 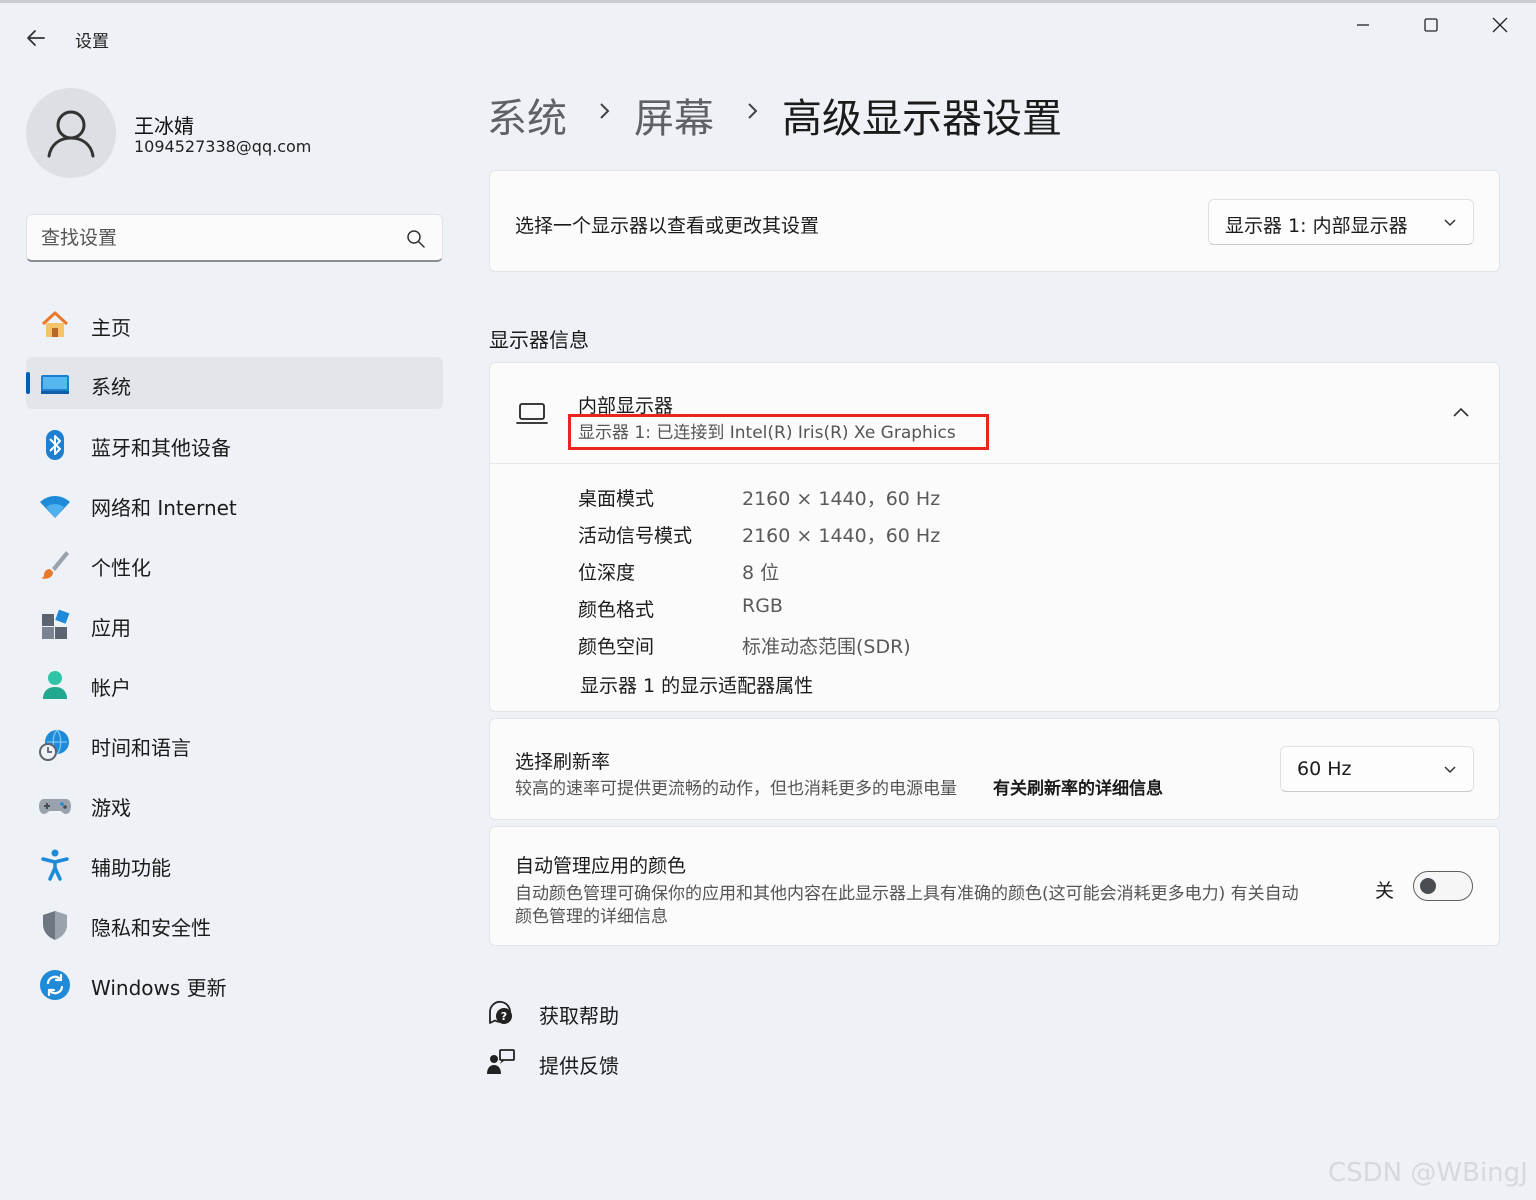 What do you see at coordinates (56, 624) in the screenshot?
I see `apps-icon` at bounding box center [56, 624].